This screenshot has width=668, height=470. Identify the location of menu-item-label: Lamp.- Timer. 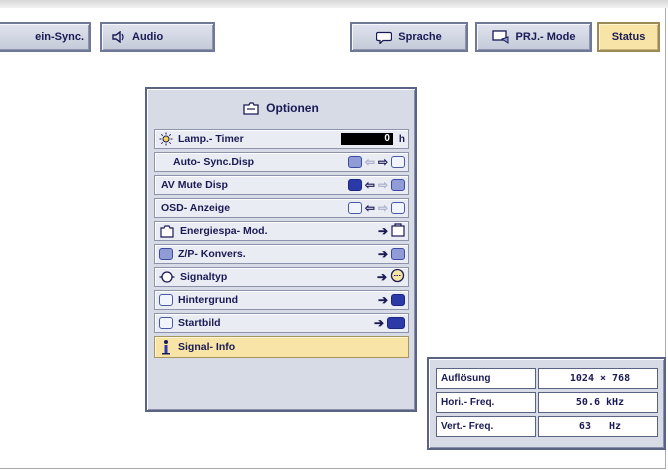
(211, 139).